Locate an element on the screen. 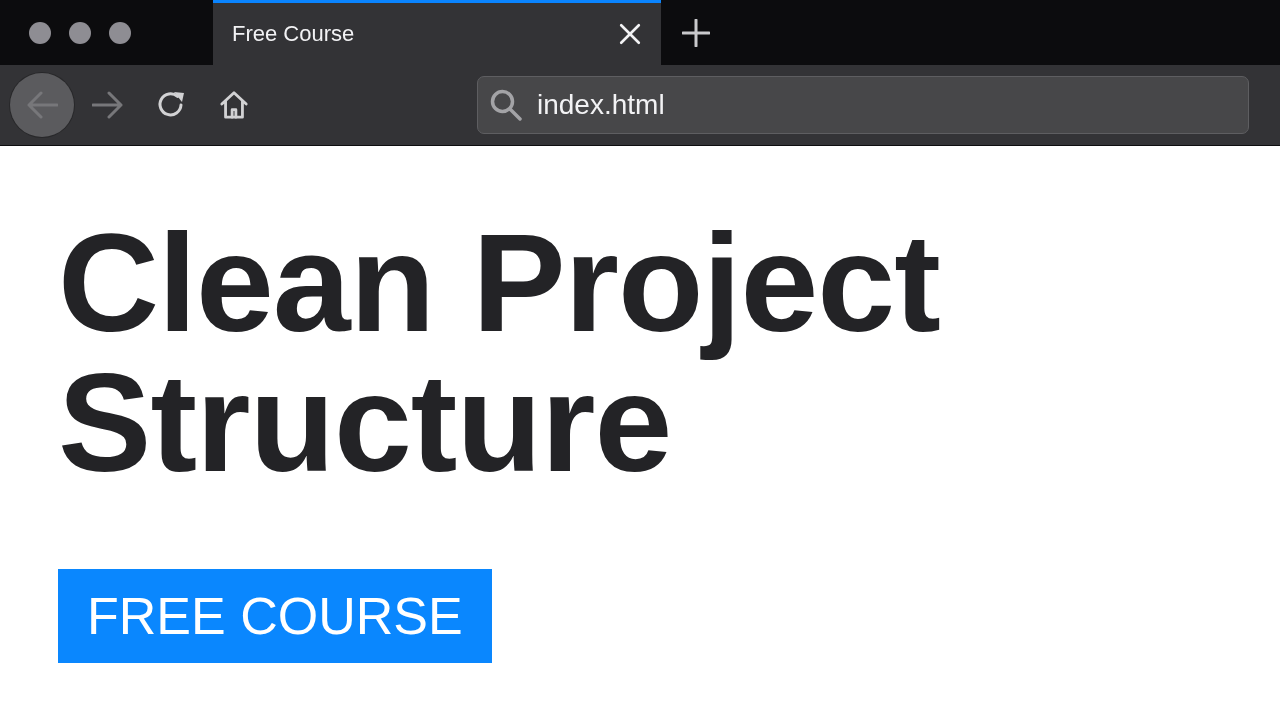 The height and width of the screenshot is (720, 1280). new-tab-button is located at coordinates (696, 32).